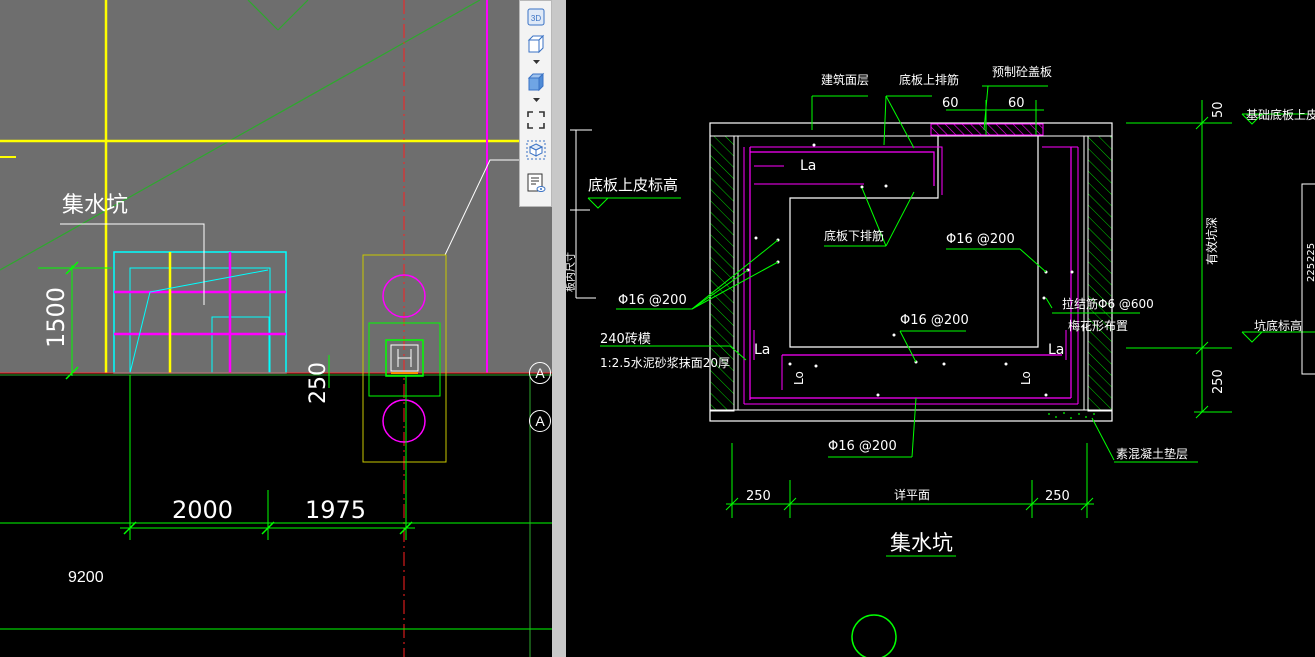  I want to click on axis-bubble-top: A, so click(540, 373).